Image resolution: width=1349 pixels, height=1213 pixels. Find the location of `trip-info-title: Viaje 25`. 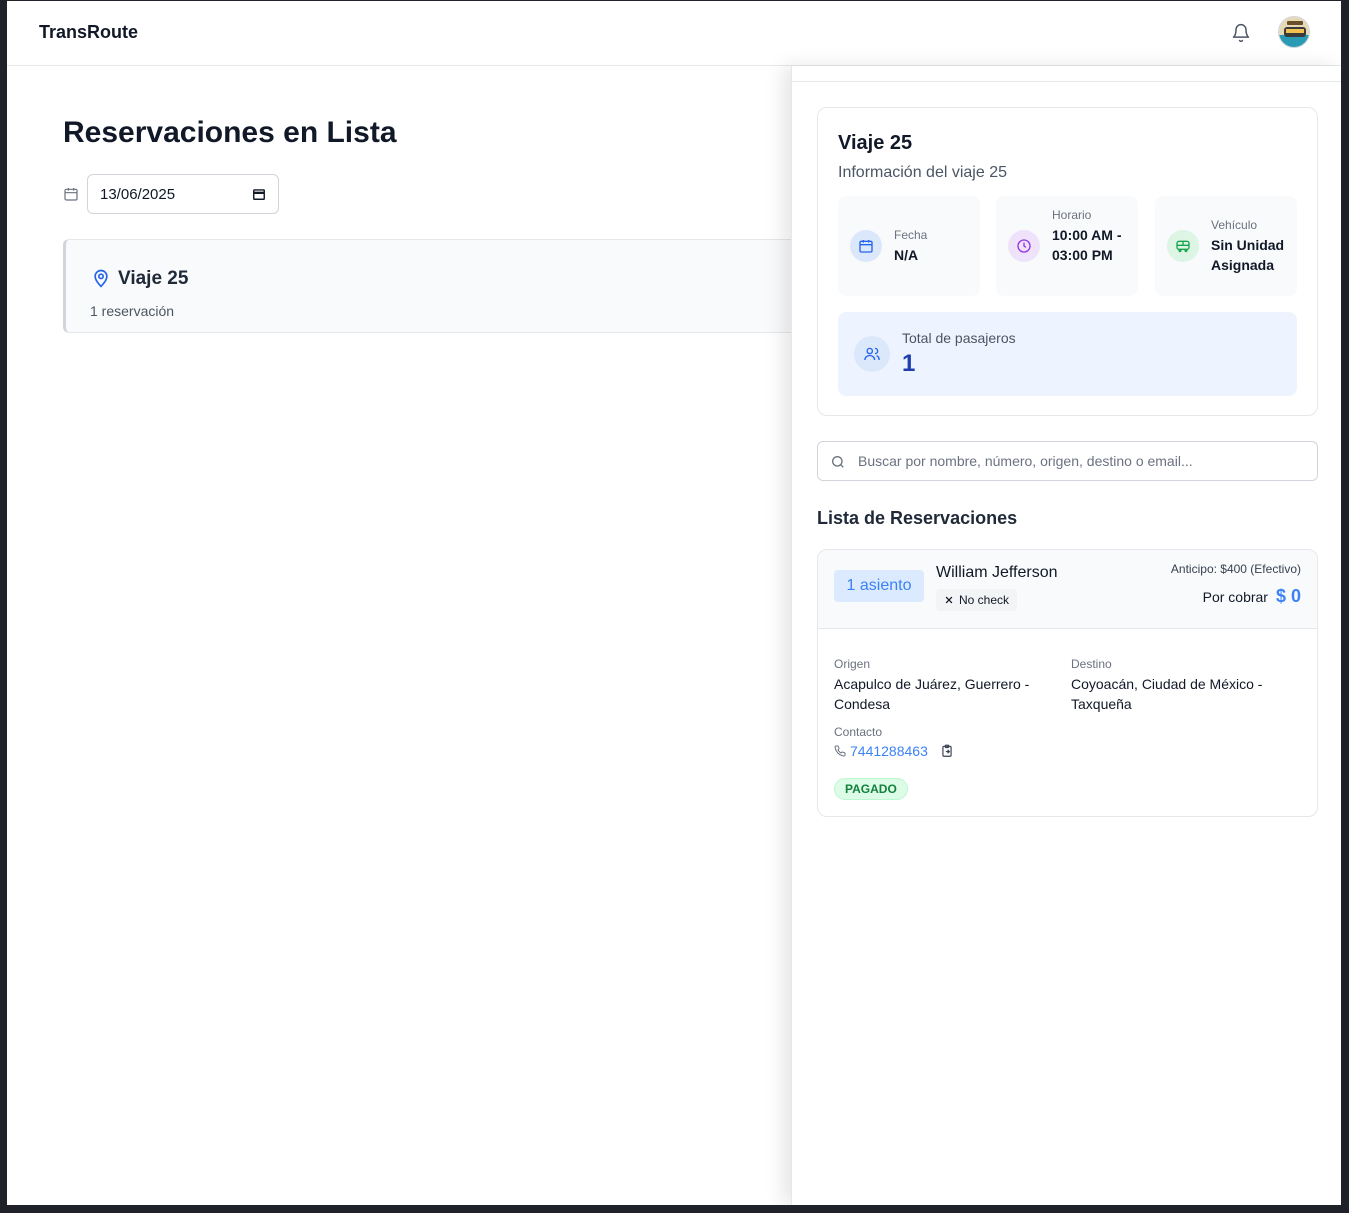

trip-info-title: Viaje 25 is located at coordinates (875, 143).